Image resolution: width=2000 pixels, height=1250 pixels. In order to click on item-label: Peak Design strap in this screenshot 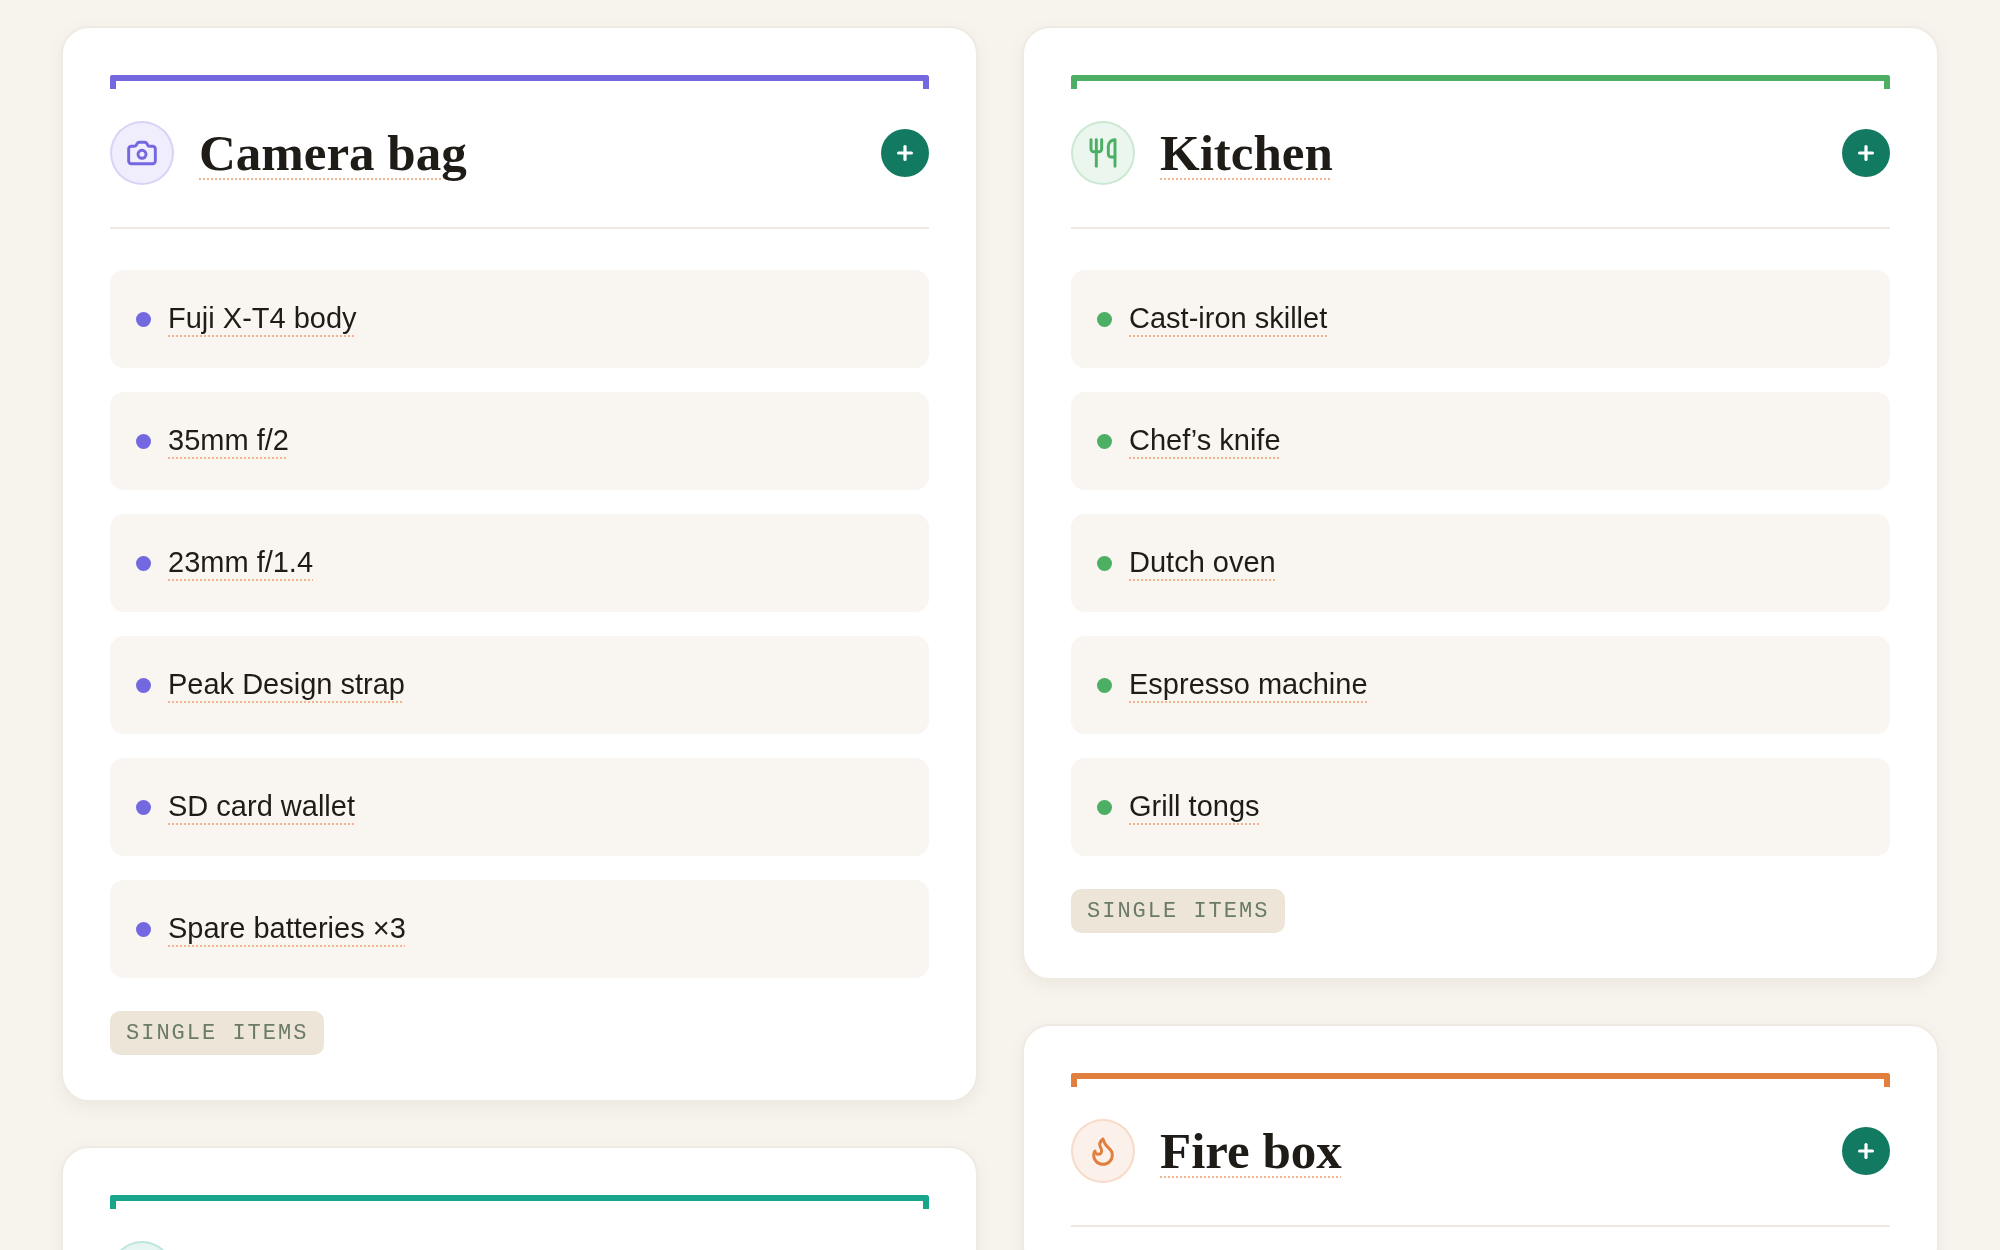, I will do `click(286, 685)`.